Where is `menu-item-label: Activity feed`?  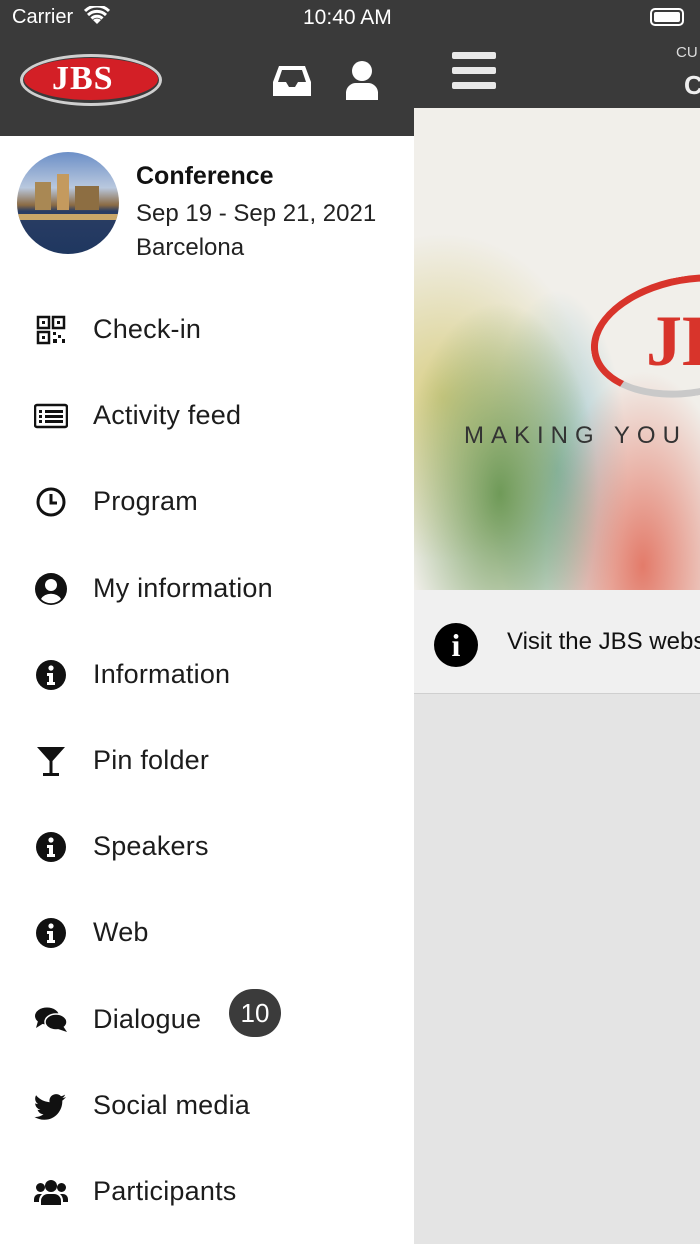 menu-item-label: Activity feed is located at coordinates (167, 415).